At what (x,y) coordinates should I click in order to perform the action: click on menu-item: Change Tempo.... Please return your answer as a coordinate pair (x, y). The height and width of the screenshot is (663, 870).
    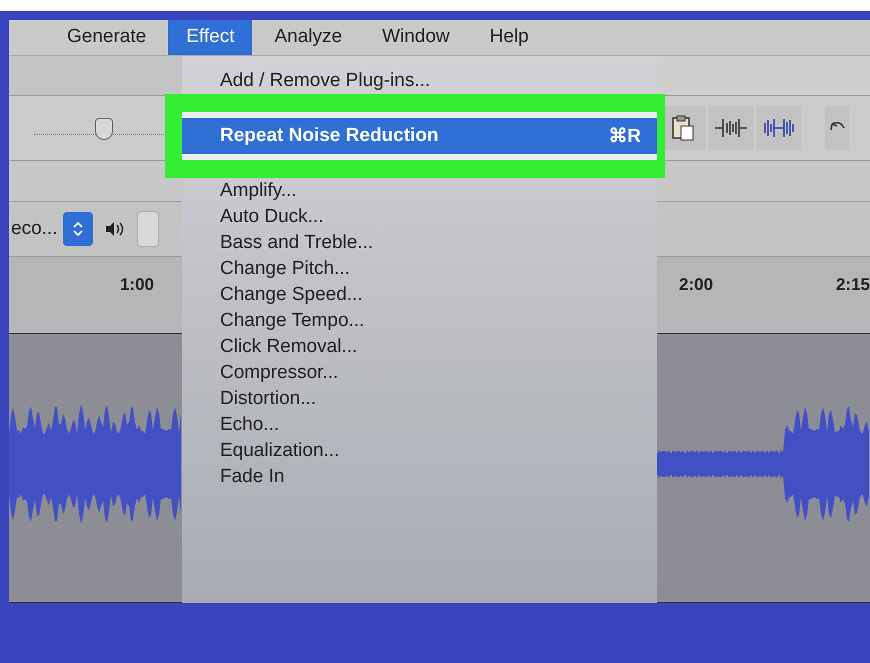
    Looking at the image, I should click on (419, 321).